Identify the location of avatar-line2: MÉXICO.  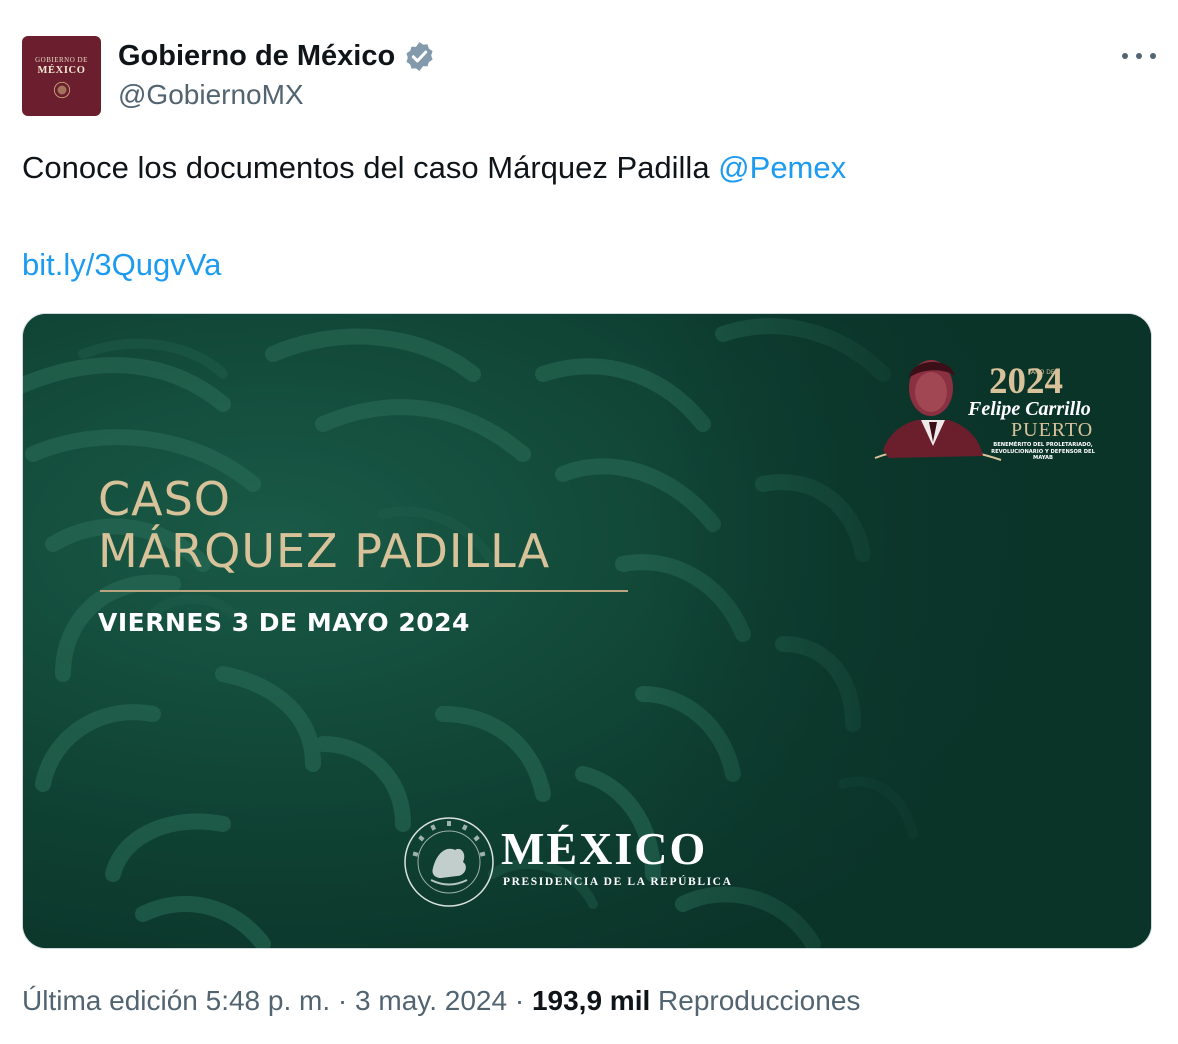
(61, 70).